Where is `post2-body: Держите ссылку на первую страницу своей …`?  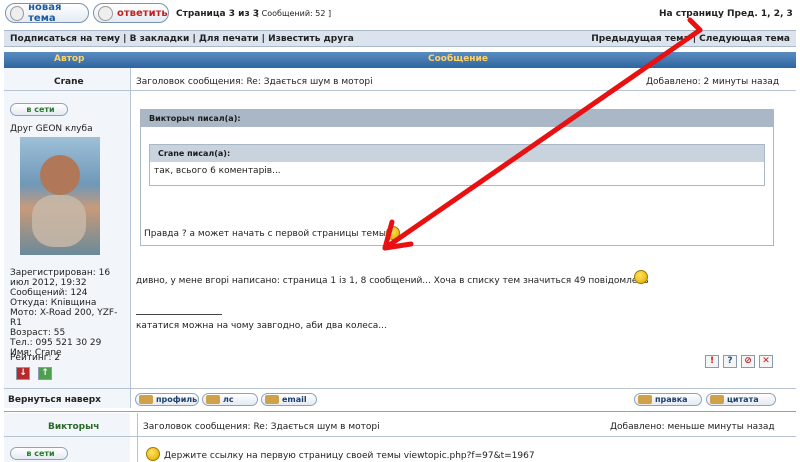 post2-body: Держите ссылку на первую страницу своей … is located at coordinates (349, 456).